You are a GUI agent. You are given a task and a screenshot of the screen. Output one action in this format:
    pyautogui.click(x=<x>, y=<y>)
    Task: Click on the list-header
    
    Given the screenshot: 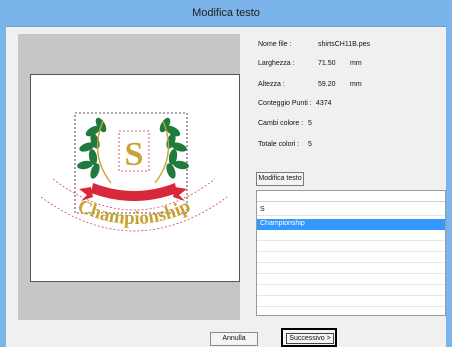 What is the action you would take?
    pyautogui.click(x=351, y=196)
    